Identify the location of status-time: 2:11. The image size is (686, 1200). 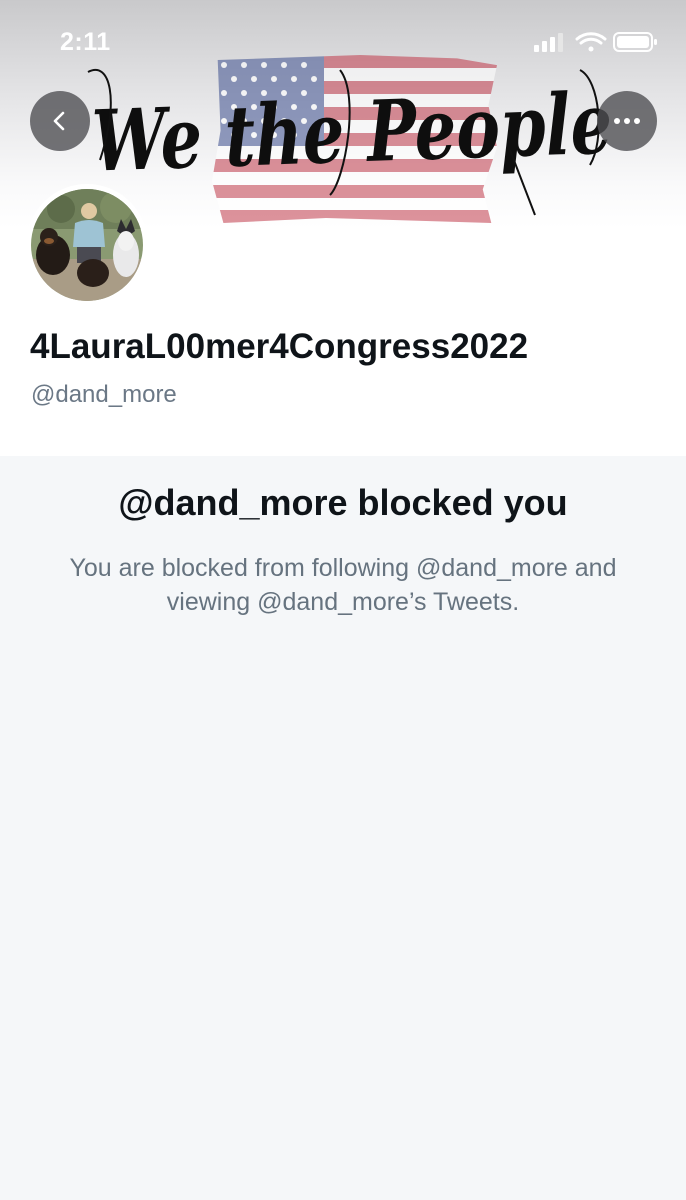
(85, 42).